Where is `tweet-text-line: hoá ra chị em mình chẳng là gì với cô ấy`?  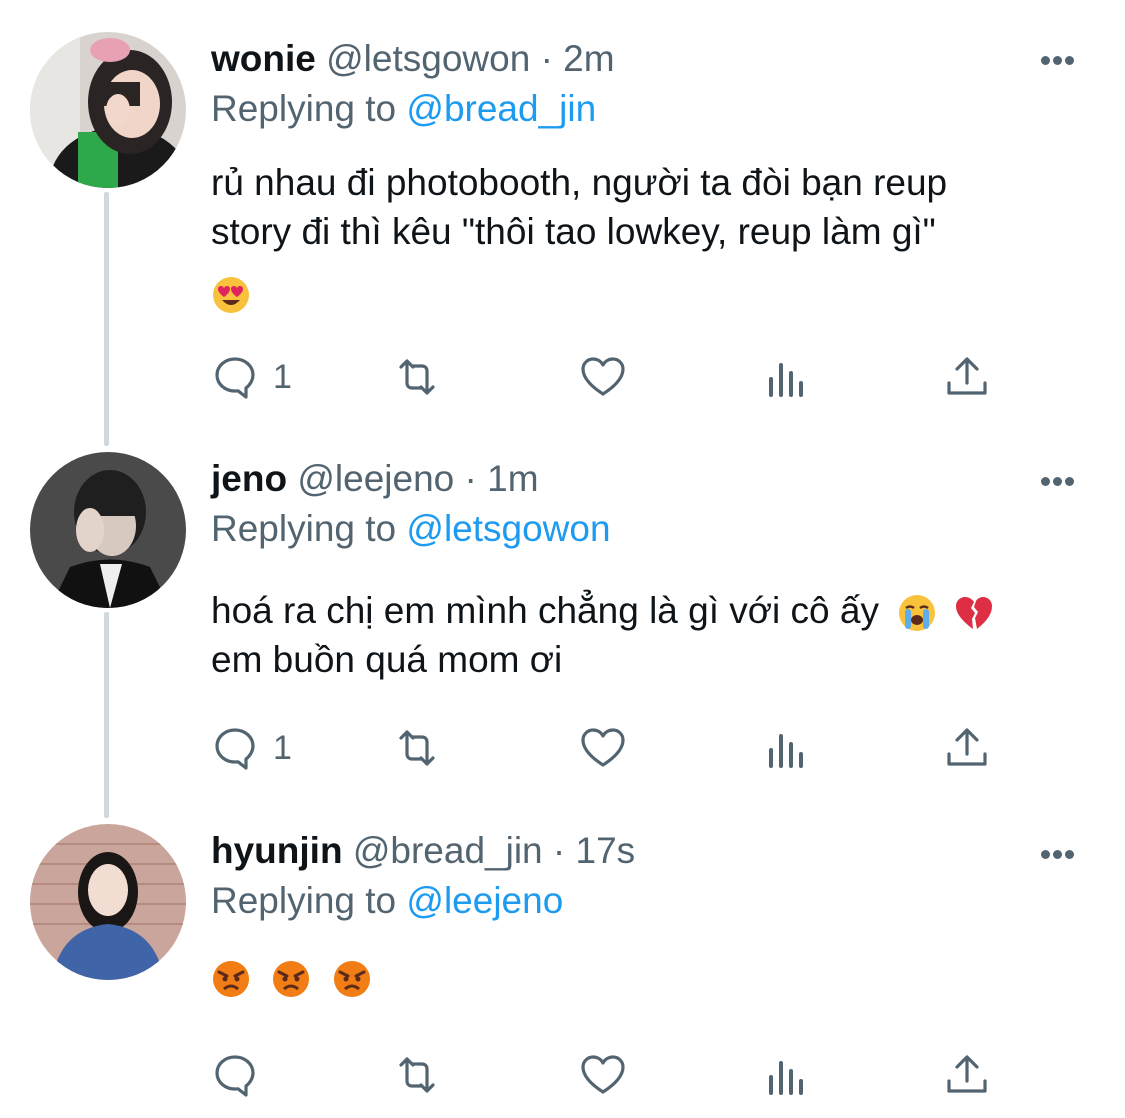 tweet-text-line: hoá ra chị em mình chẳng là gì với cô ấy is located at coordinates (646, 610).